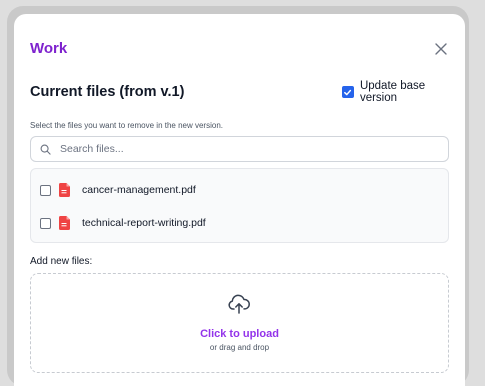 This screenshot has width=485, height=386. What do you see at coordinates (348, 92) in the screenshot?
I see `checkbox-checked-icon` at bounding box center [348, 92].